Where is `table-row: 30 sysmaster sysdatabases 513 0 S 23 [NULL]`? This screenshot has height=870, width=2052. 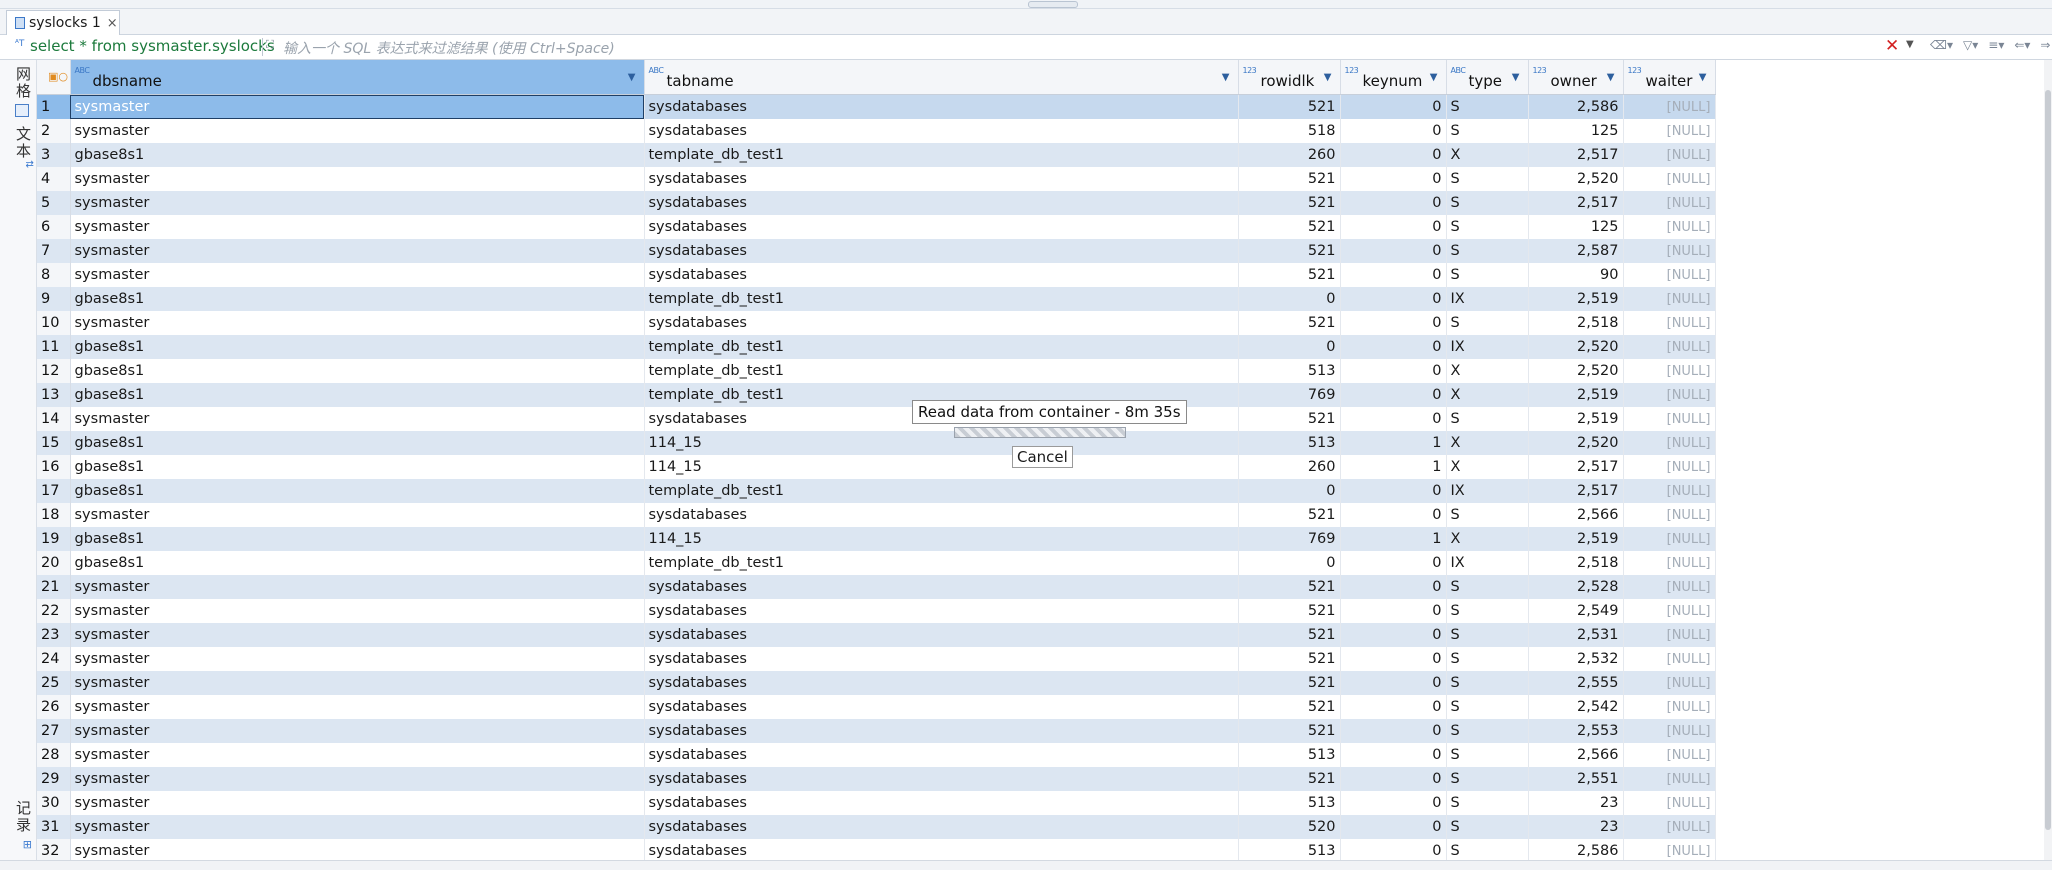
table-row: 30 sysmaster sysdatabases 513 0 S 23 [NULL] is located at coordinates (876, 803).